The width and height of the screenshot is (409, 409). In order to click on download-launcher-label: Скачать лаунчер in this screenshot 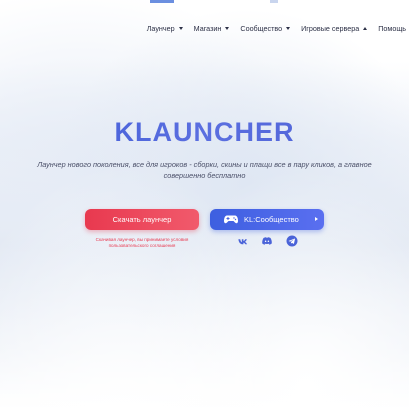, I will do `click(142, 219)`.